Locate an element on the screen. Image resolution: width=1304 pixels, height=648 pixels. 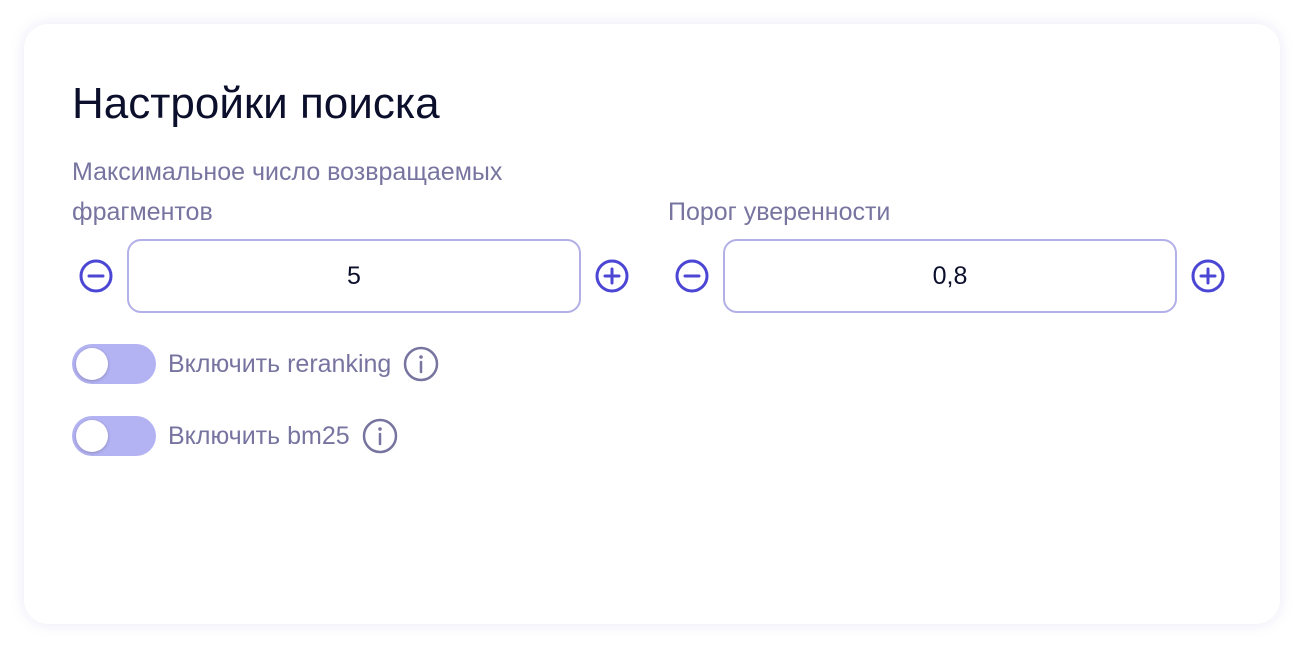
bm25-toggle-label: Включить bm25 is located at coordinates (259, 435).